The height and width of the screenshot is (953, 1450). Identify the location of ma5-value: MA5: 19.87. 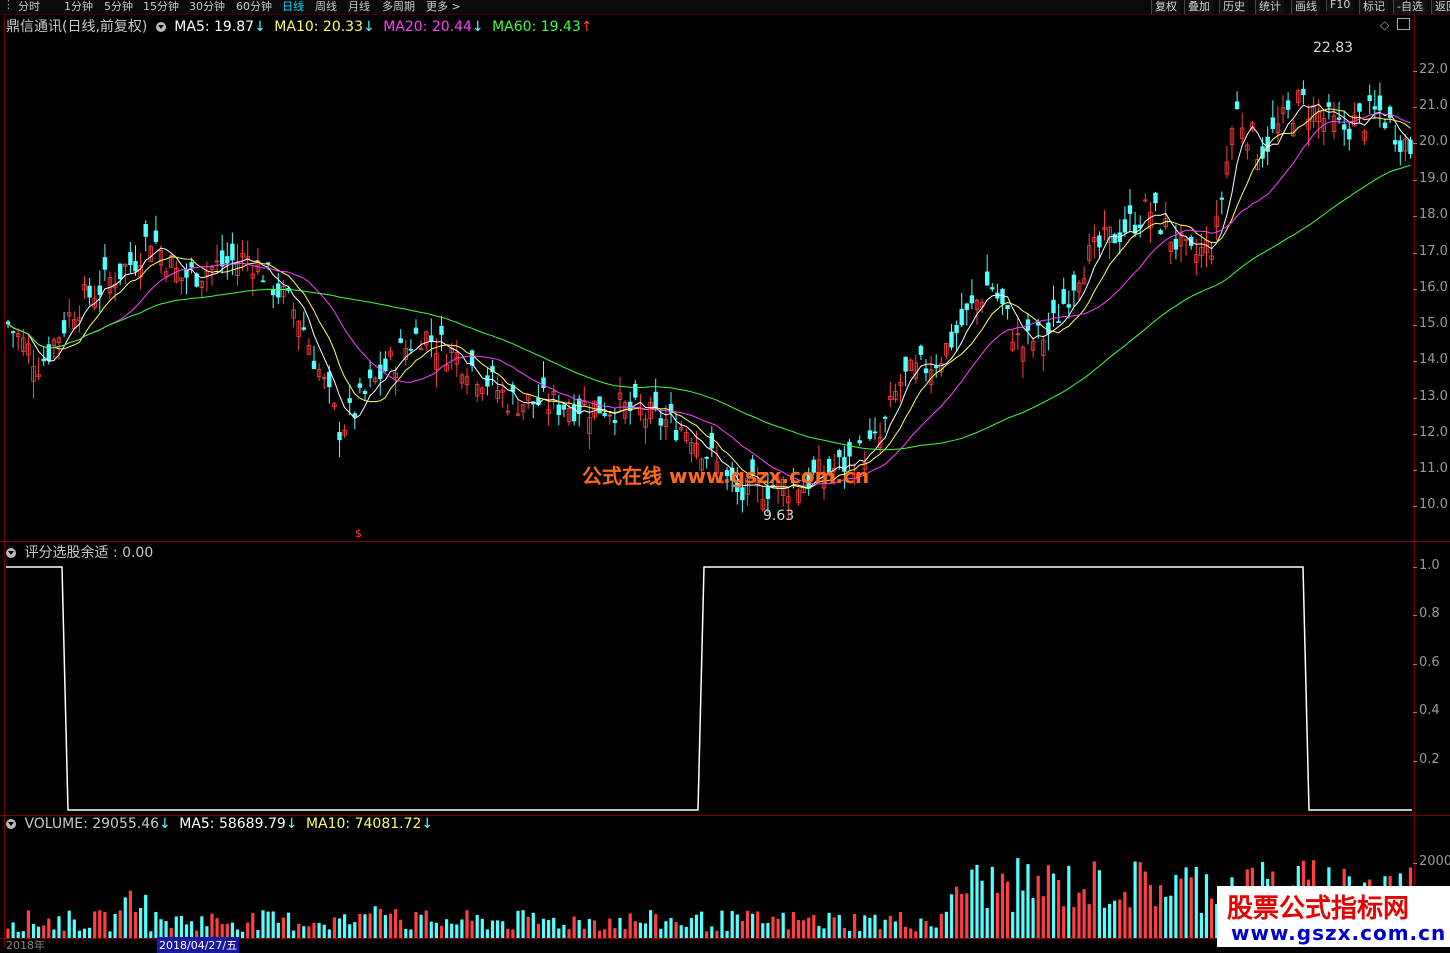
(214, 27).